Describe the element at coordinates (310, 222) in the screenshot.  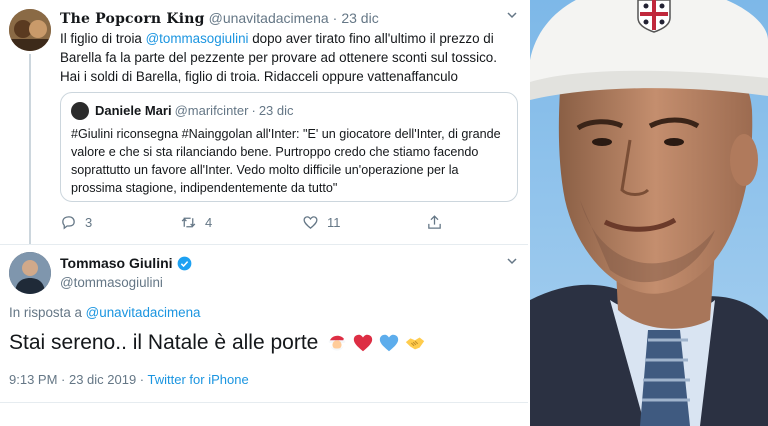
I see `heart-outline-icon` at that location.